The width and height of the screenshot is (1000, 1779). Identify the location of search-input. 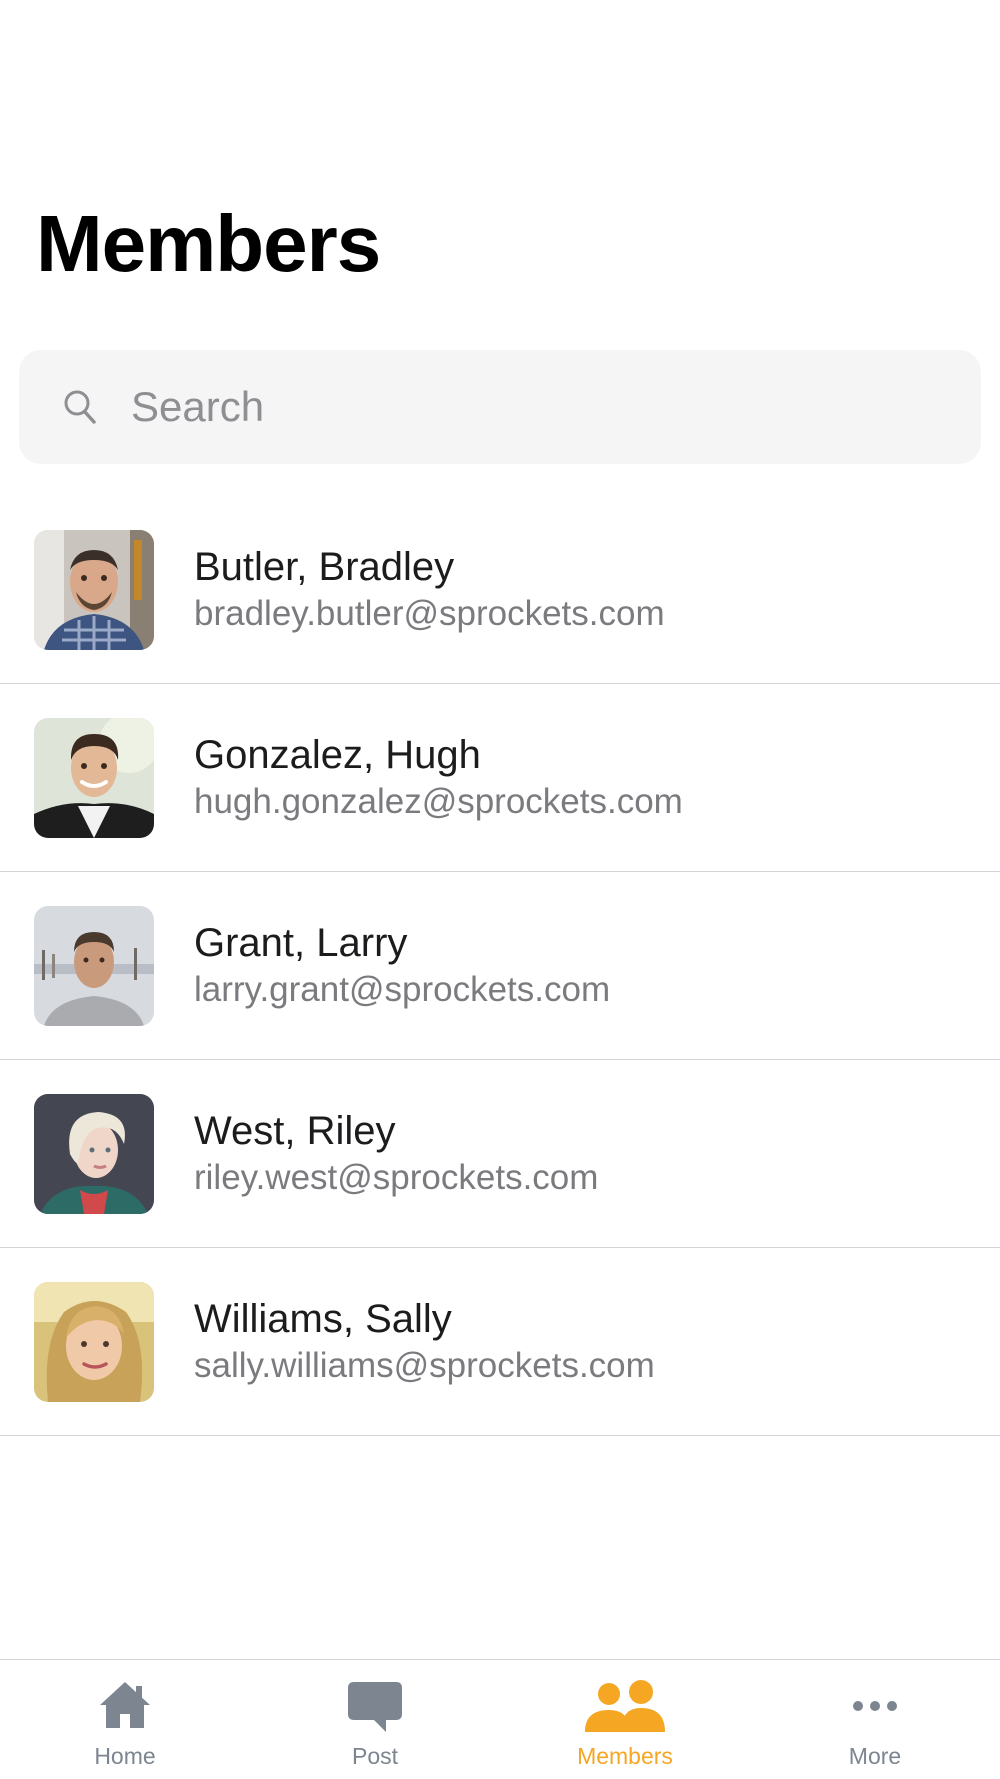
(531, 407).